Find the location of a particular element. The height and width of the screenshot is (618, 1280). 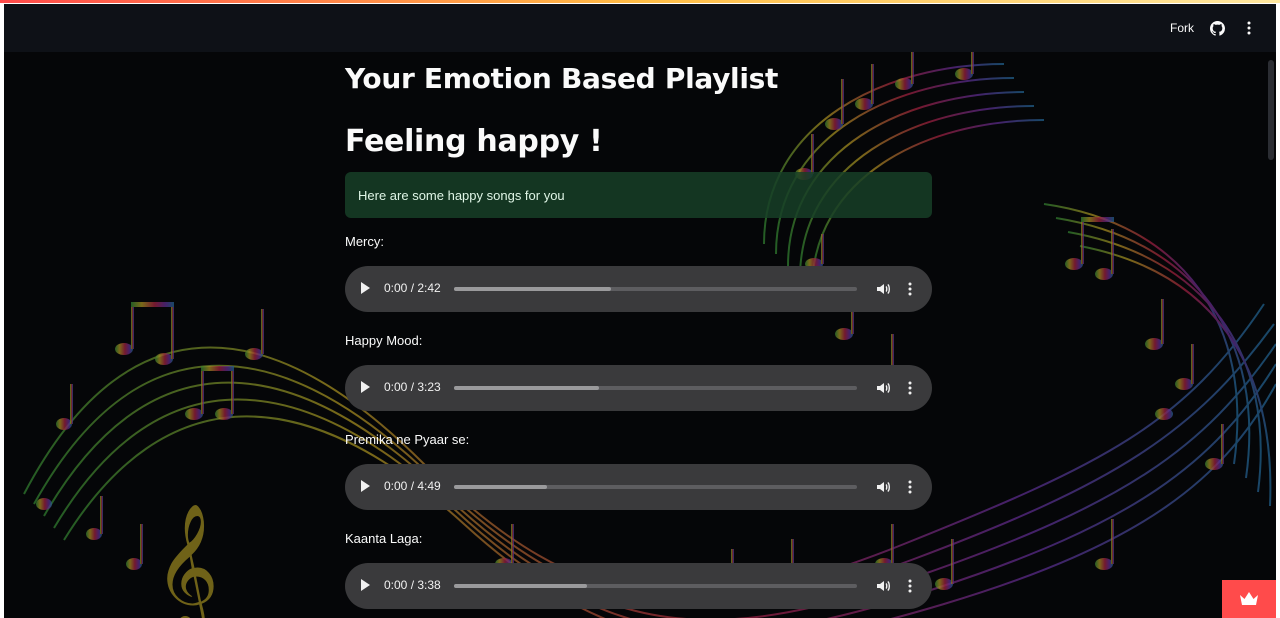

audio-player: 0:00 / 3:23 is located at coordinates (638, 388).